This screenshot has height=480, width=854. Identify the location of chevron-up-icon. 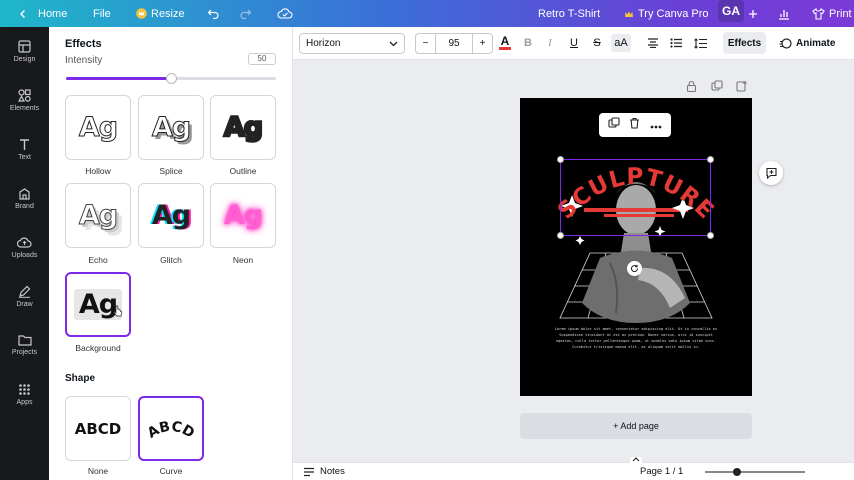
(636, 459).